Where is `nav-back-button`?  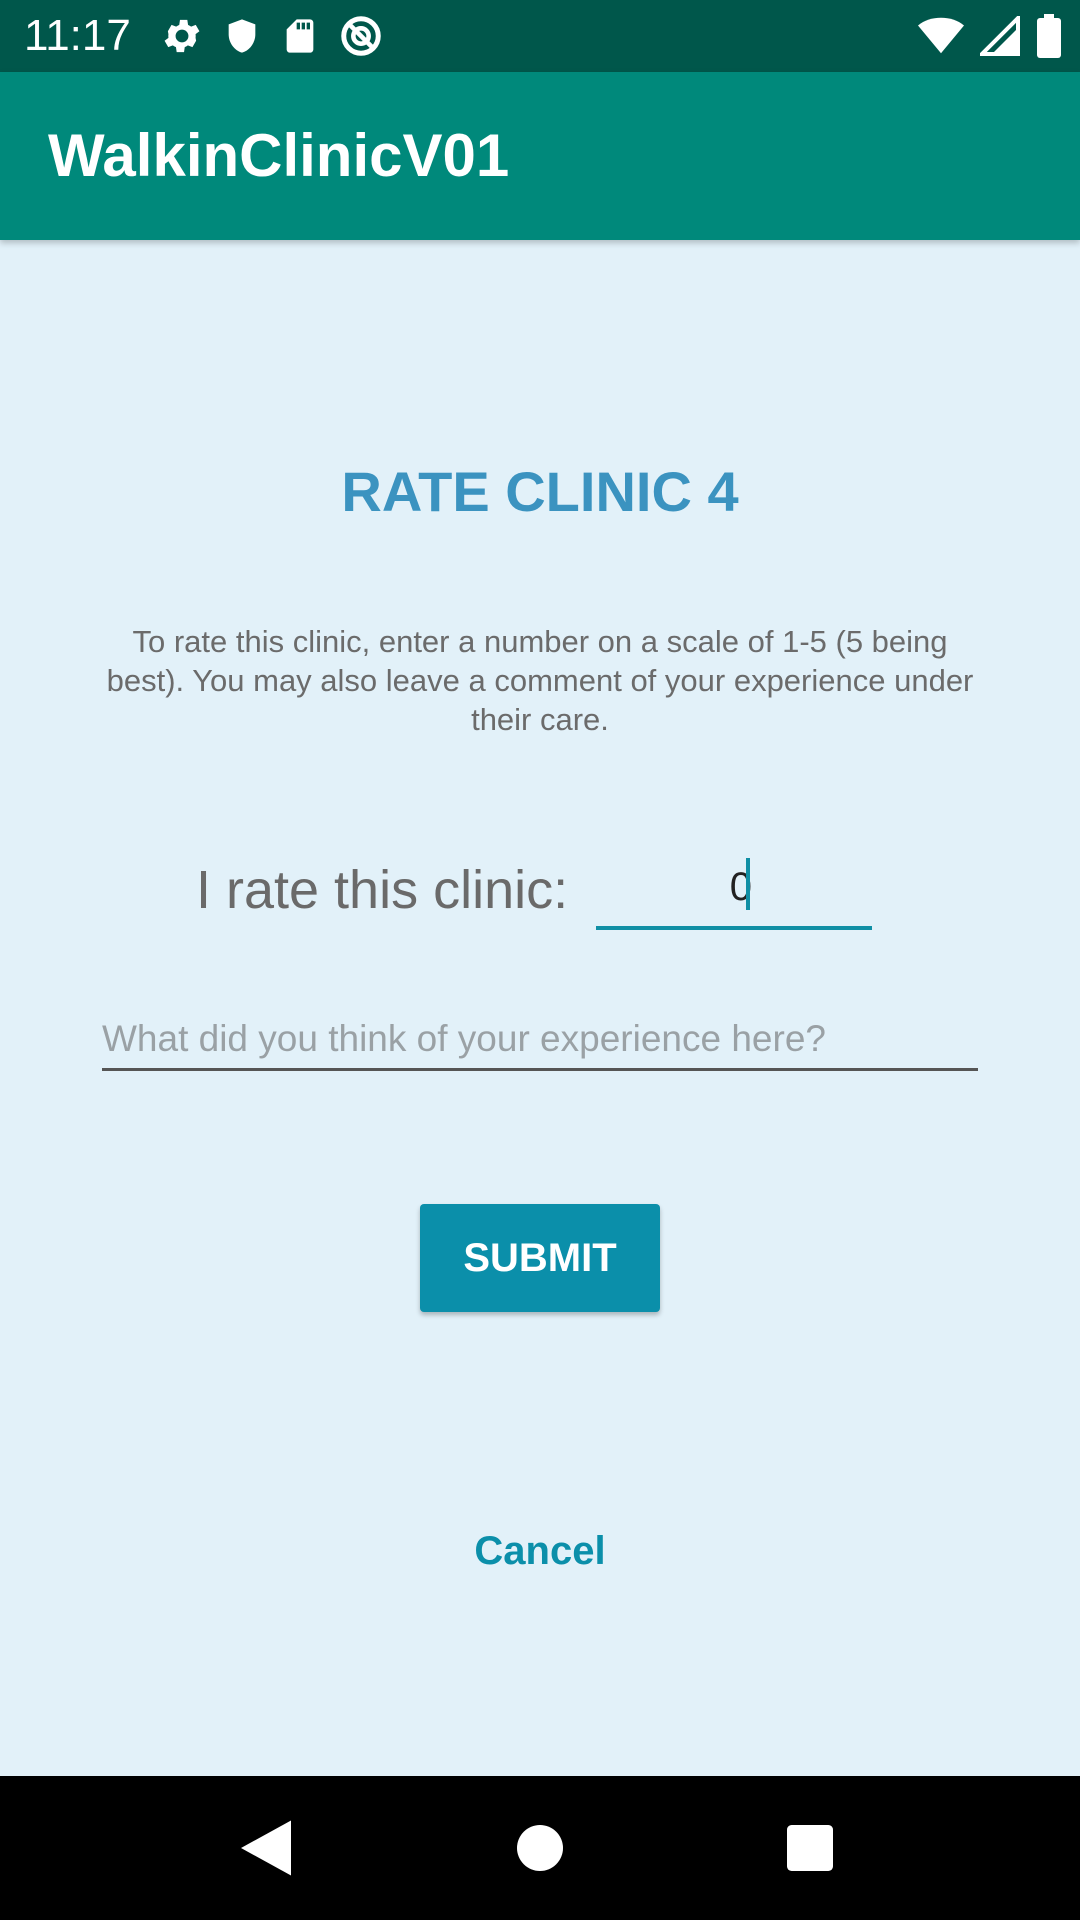 nav-back-button is located at coordinates (266, 1848).